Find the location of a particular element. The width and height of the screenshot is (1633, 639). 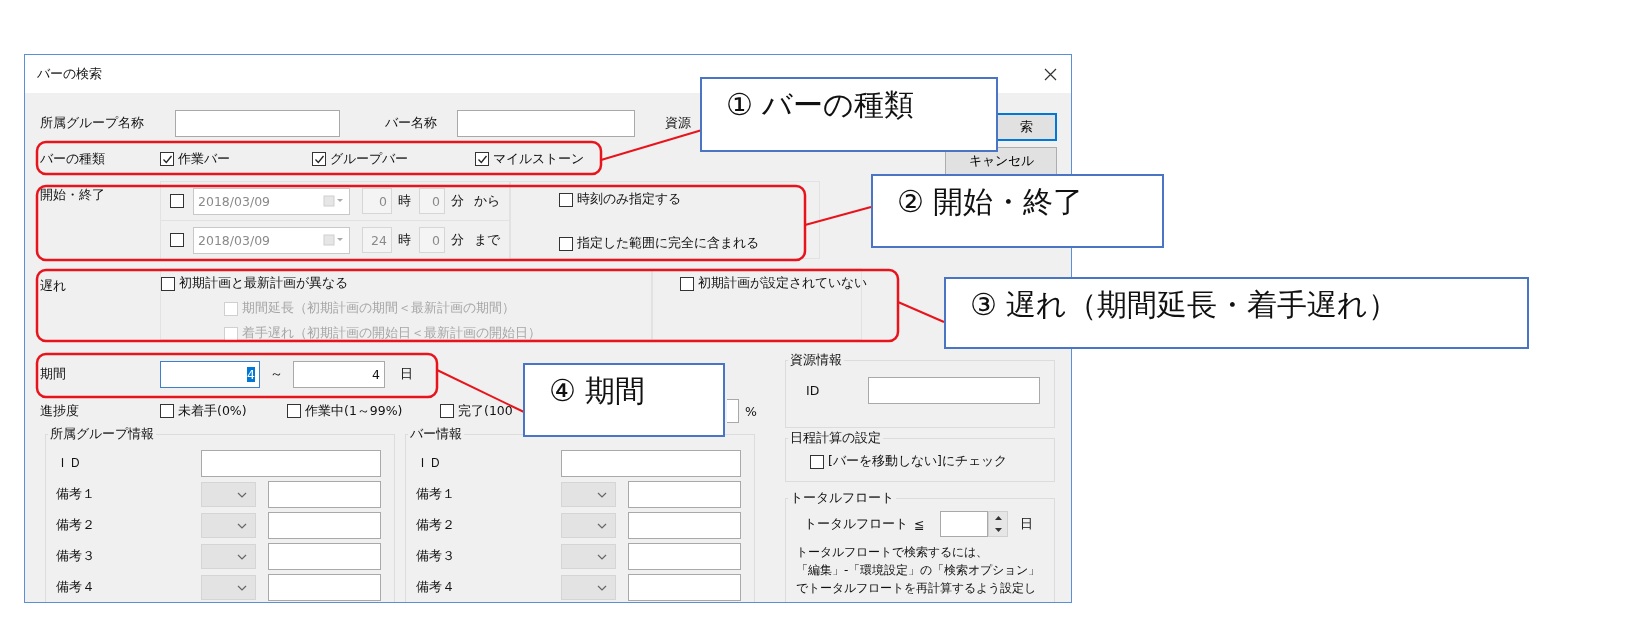

checkbox: マイルストーン is located at coordinates (529, 159).